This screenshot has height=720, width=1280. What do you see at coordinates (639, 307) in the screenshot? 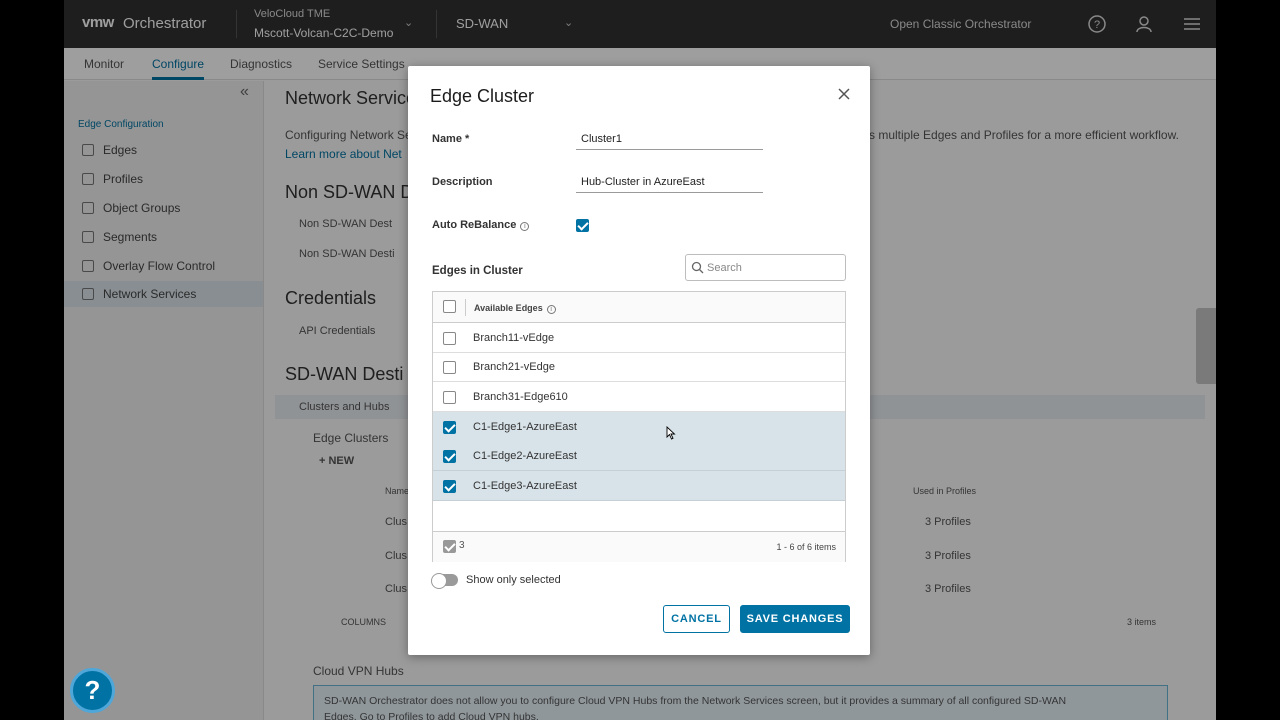
I see `grid-header: Available Edges i` at bounding box center [639, 307].